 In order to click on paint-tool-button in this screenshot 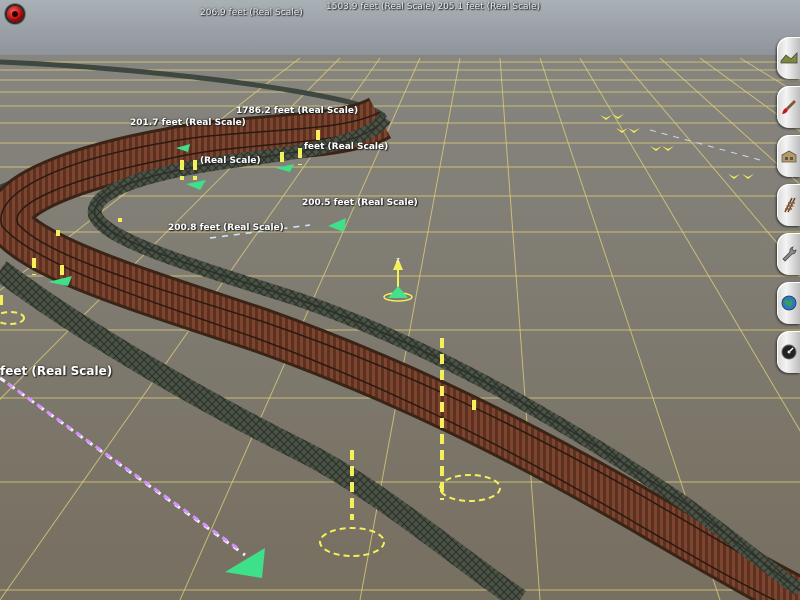, I will do `click(788, 107)`.